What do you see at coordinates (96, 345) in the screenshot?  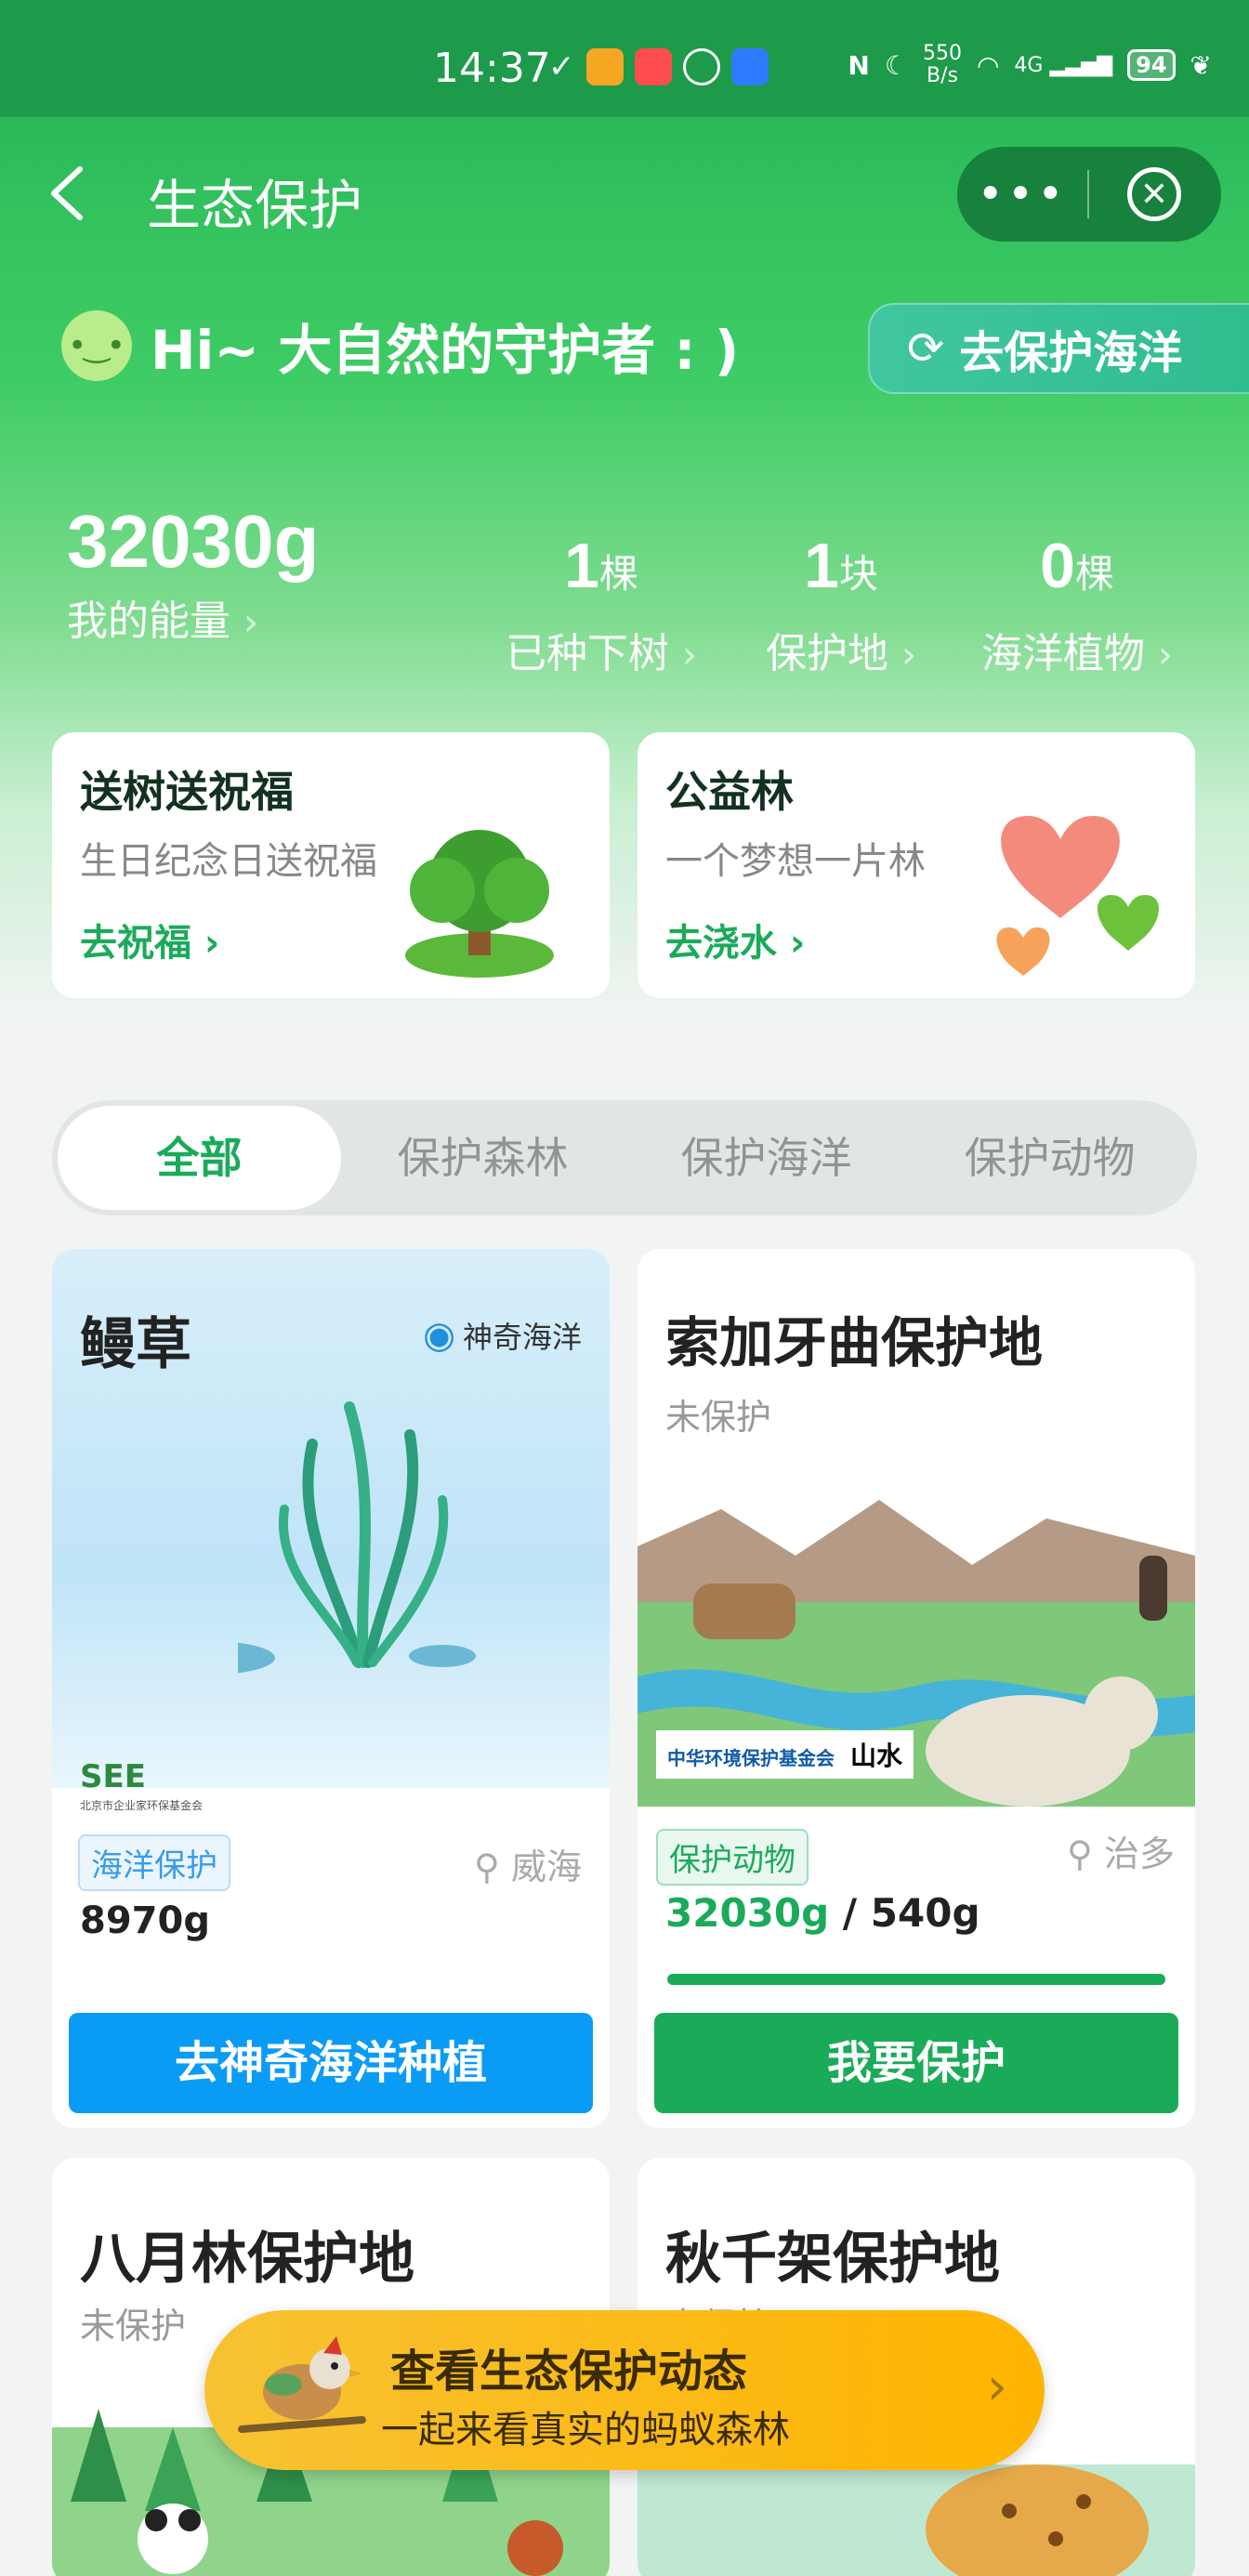 I see `smiley-avatar-icon: • ͜ •` at bounding box center [96, 345].